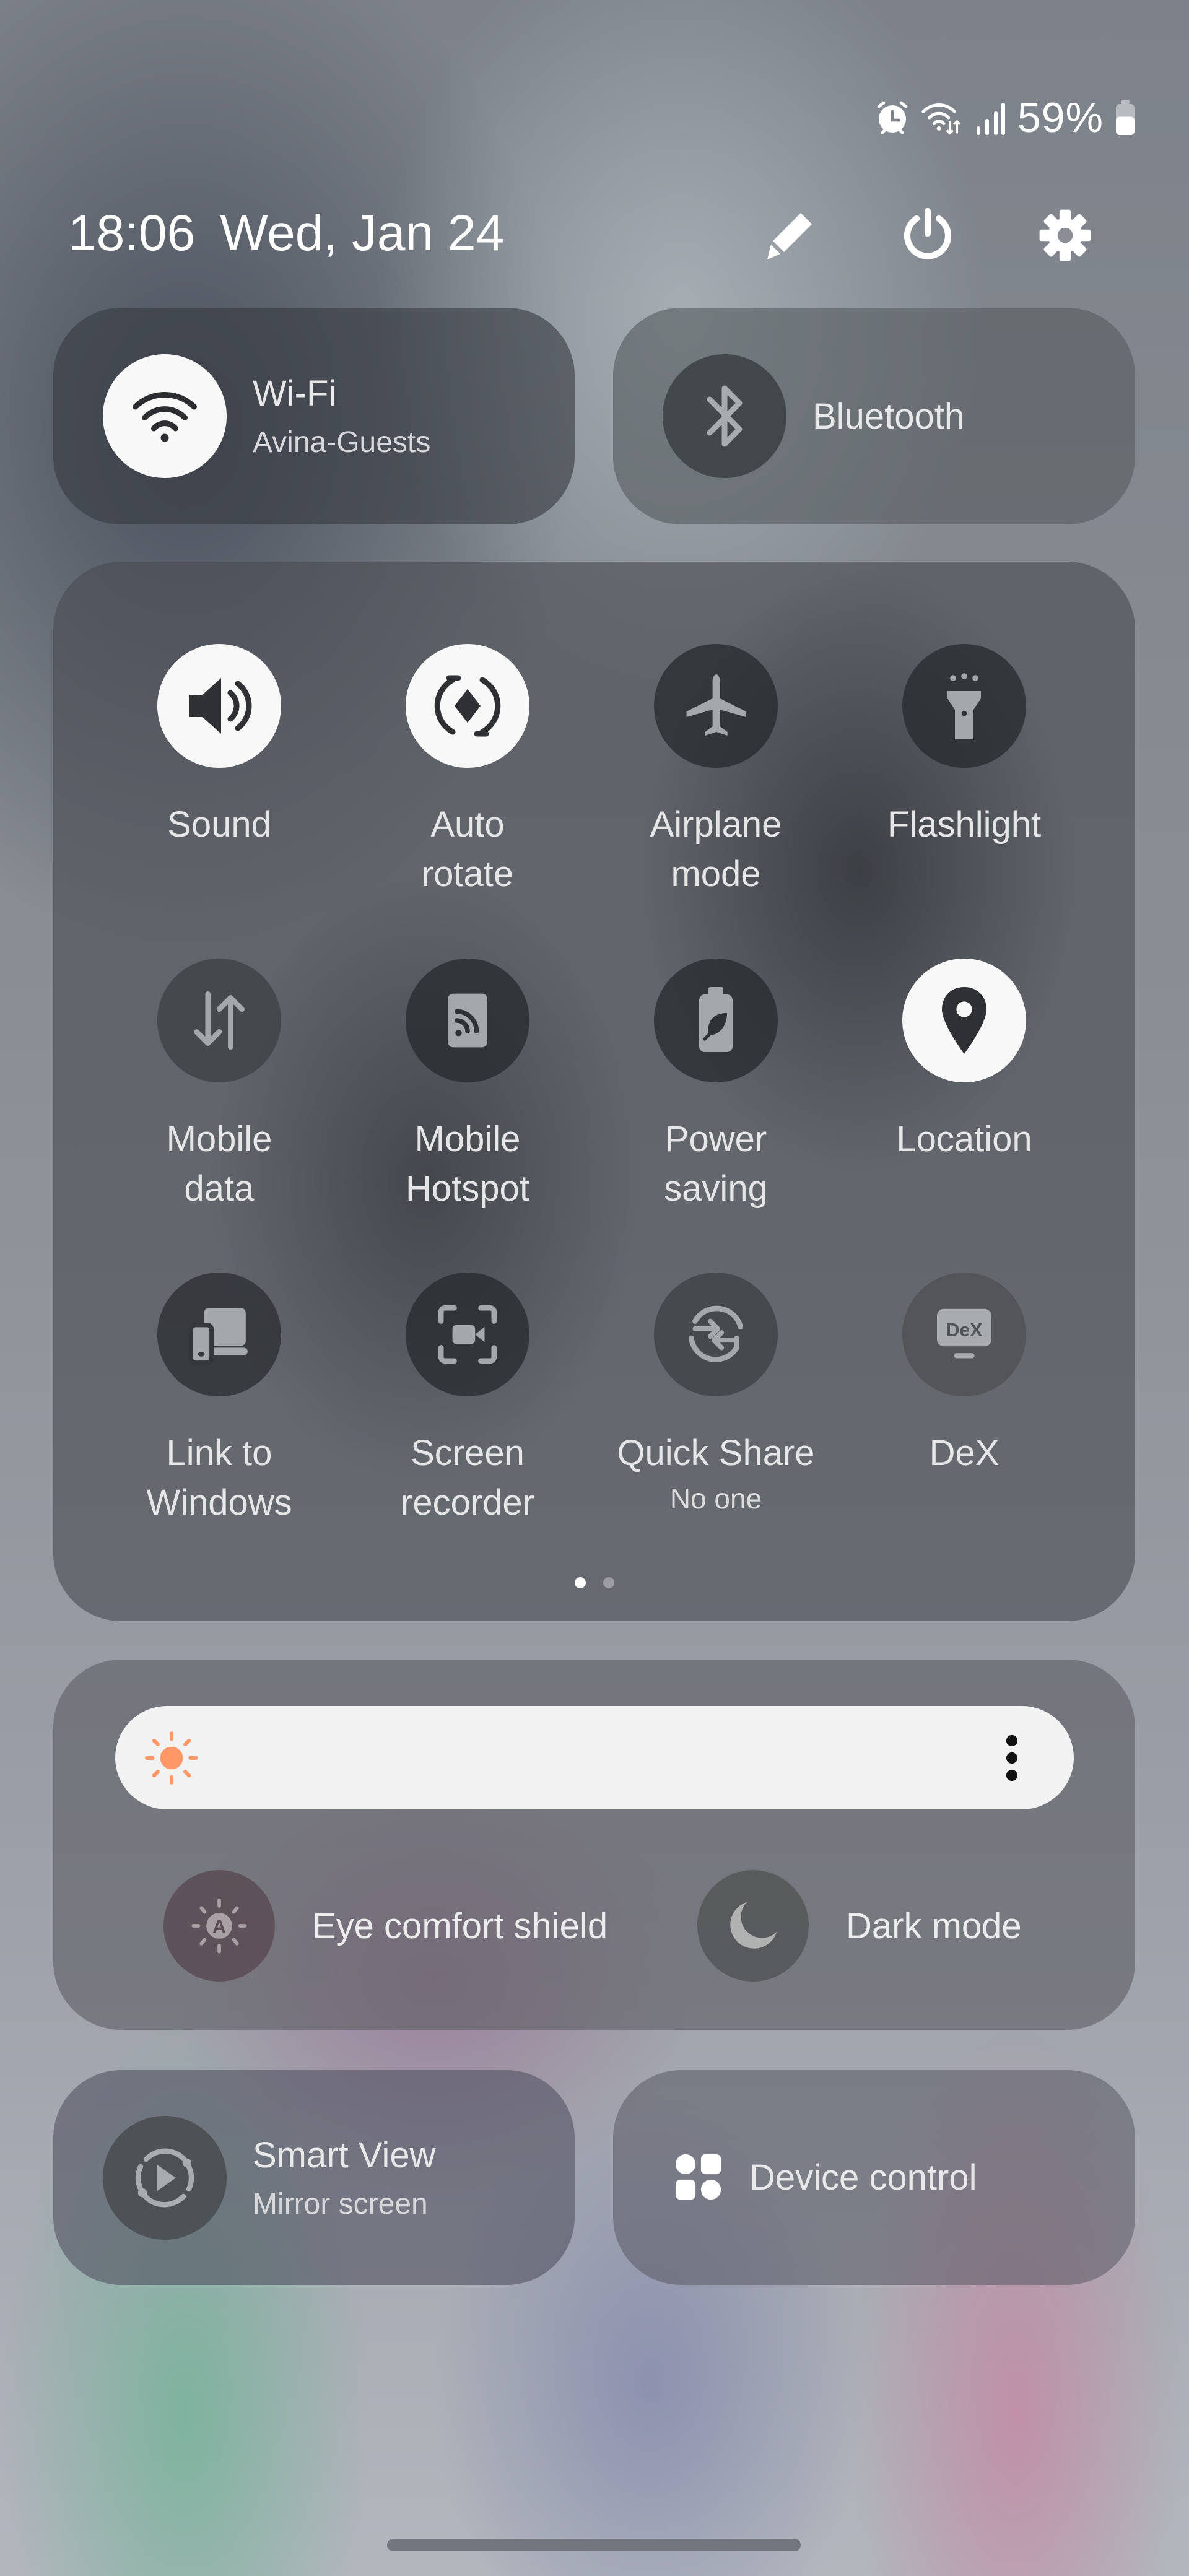 The width and height of the screenshot is (1189, 2576). Describe the element at coordinates (342, 442) in the screenshot. I see `wifi-network-name: Avina-Guests` at that location.